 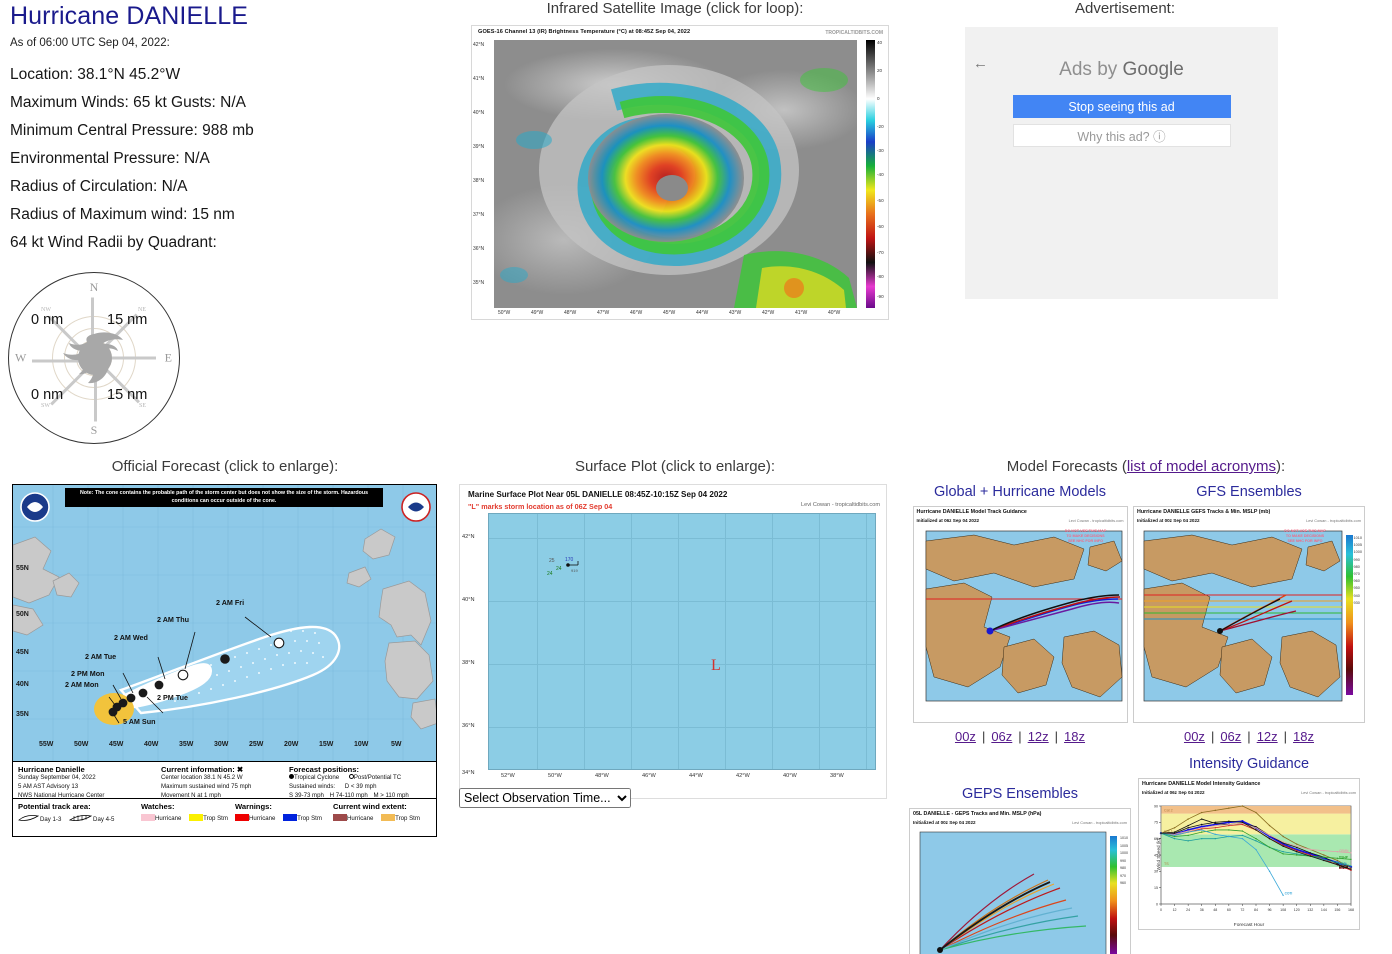 I want to click on forecast-lon-tick: 10W, so click(x=361, y=744).